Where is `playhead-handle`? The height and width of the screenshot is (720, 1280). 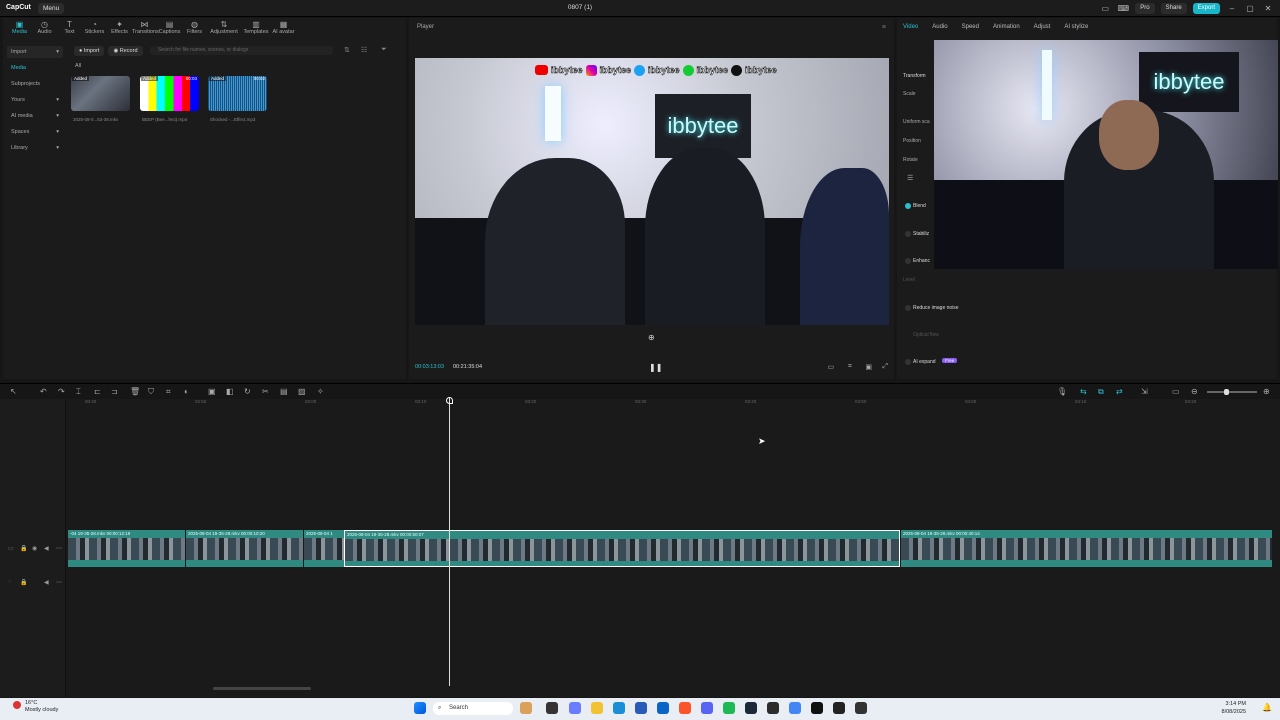 playhead-handle is located at coordinates (449, 400).